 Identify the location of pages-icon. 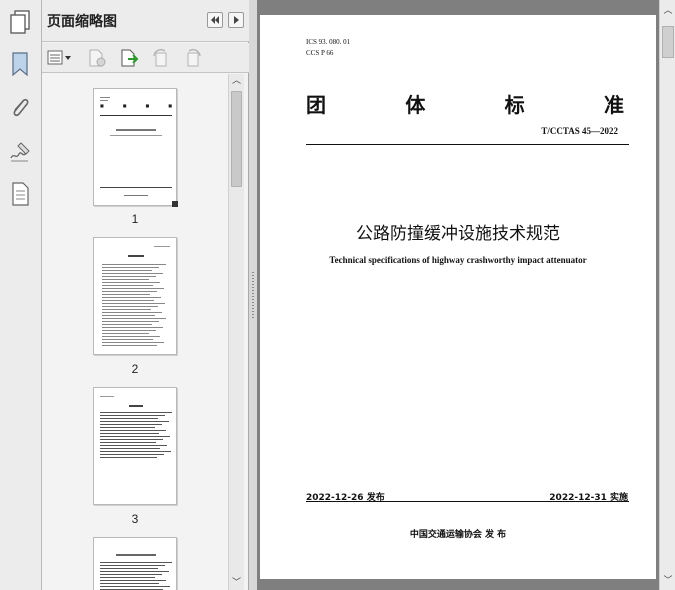
(20, 22).